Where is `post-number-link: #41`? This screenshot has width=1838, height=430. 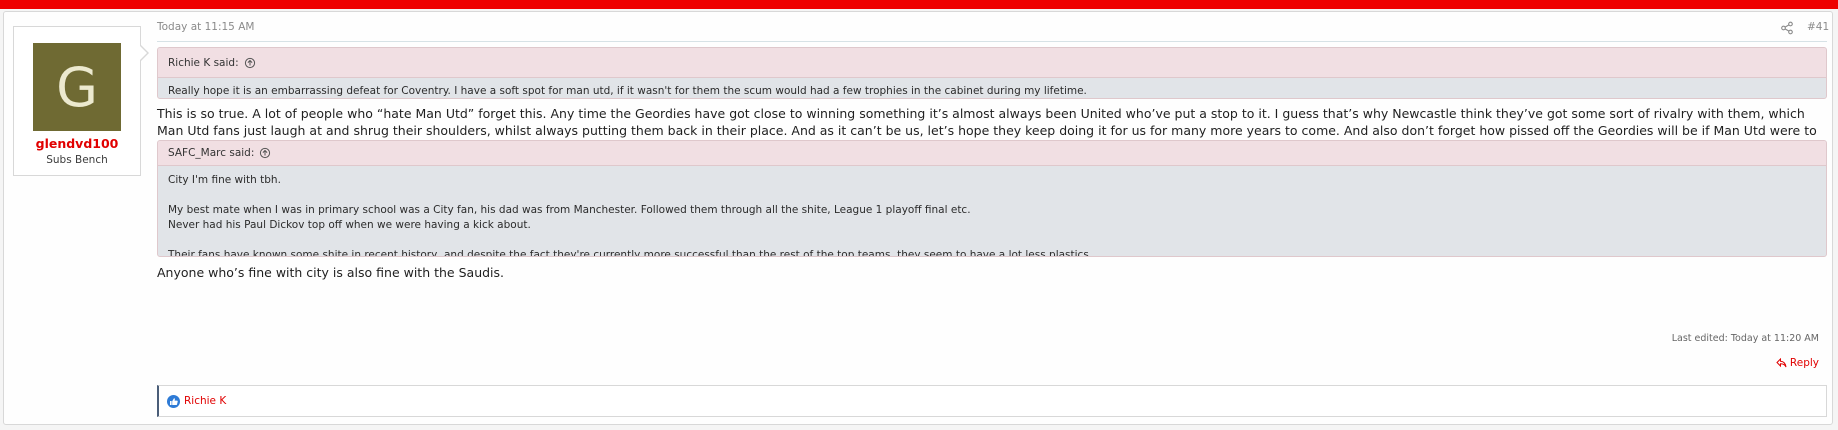 post-number-link: #41 is located at coordinates (1818, 27).